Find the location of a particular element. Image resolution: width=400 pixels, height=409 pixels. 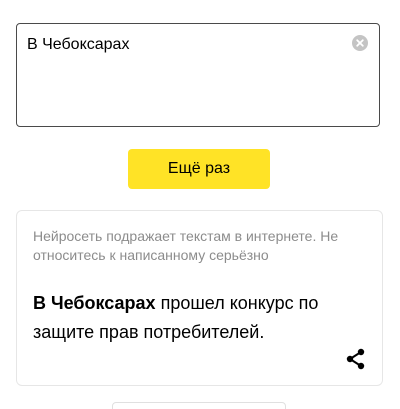

share-button is located at coordinates (356, 359).